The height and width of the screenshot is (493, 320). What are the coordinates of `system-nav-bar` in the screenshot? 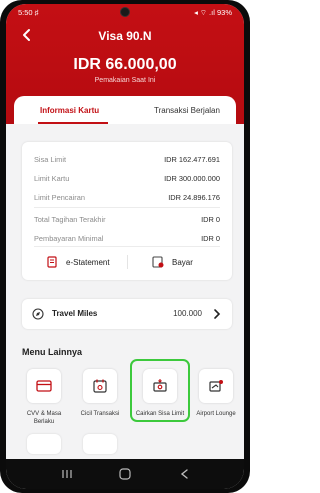 It's located at (125, 474).